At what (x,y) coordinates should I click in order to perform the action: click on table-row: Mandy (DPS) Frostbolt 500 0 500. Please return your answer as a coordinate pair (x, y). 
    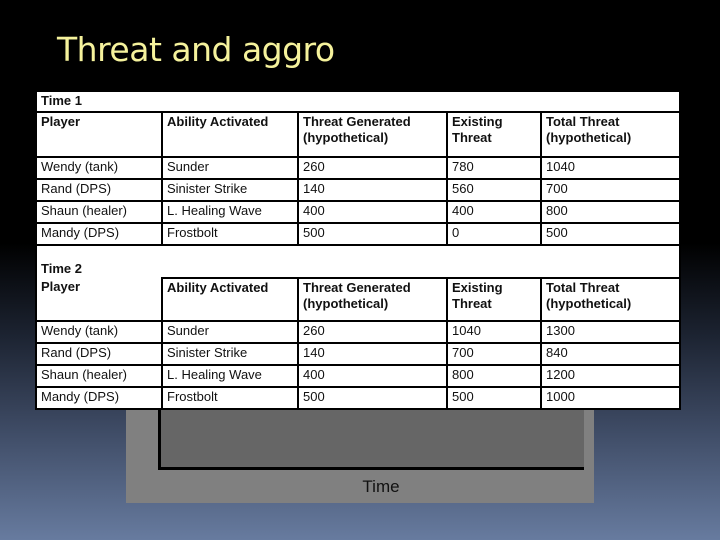
    Looking at the image, I should click on (358, 234).